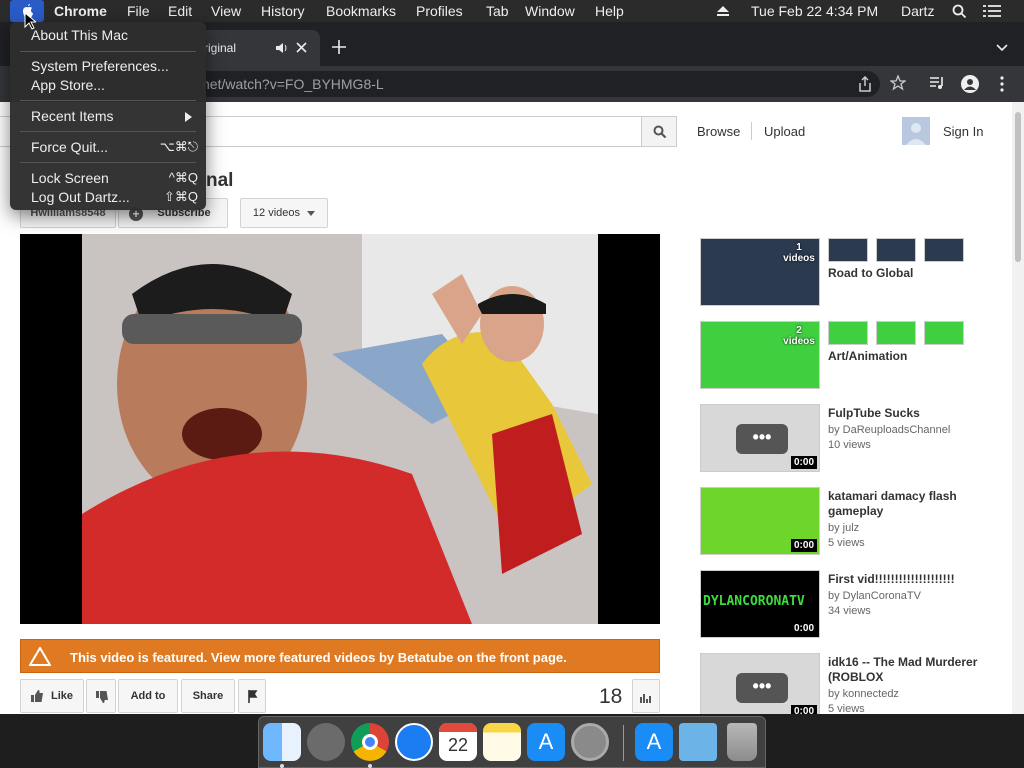 This screenshot has width=1024, height=768. Describe the element at coordinates (908, 273) in the screenshot. I see `playlist-title: Road to Global` at that location.